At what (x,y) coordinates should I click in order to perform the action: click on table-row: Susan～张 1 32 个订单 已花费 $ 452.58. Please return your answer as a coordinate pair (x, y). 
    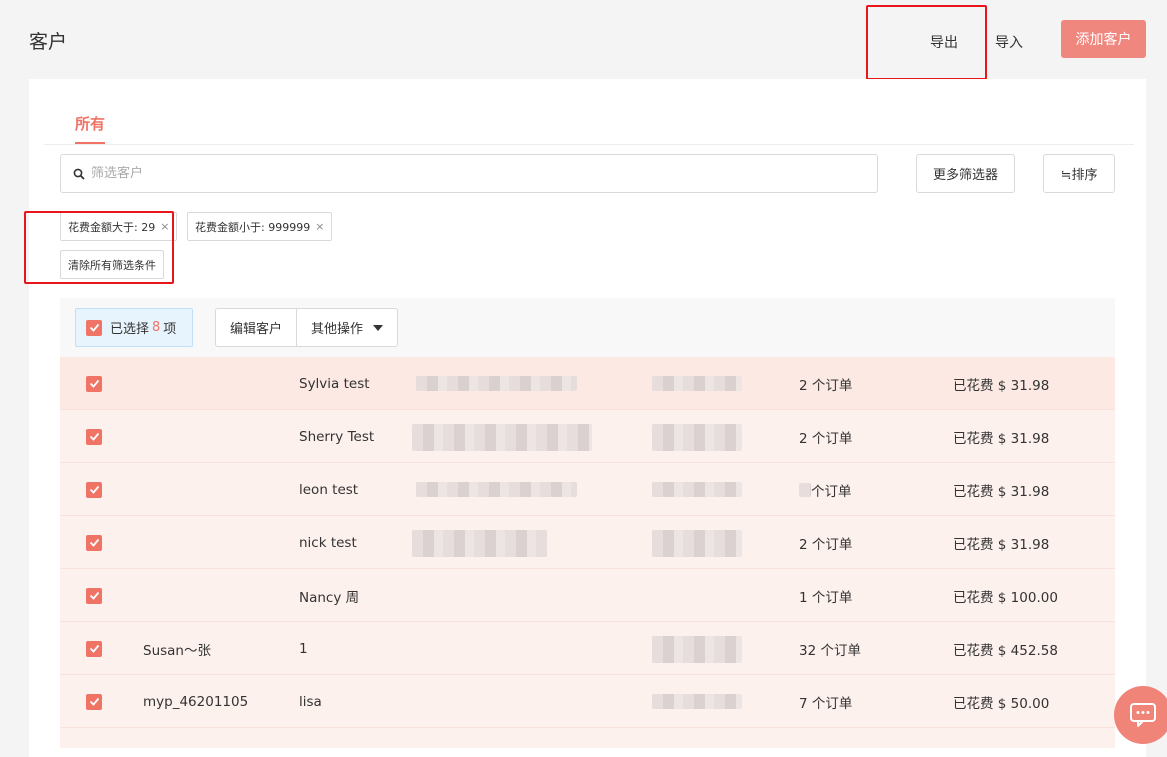
    Looking at the image, I should click on (587, 648).